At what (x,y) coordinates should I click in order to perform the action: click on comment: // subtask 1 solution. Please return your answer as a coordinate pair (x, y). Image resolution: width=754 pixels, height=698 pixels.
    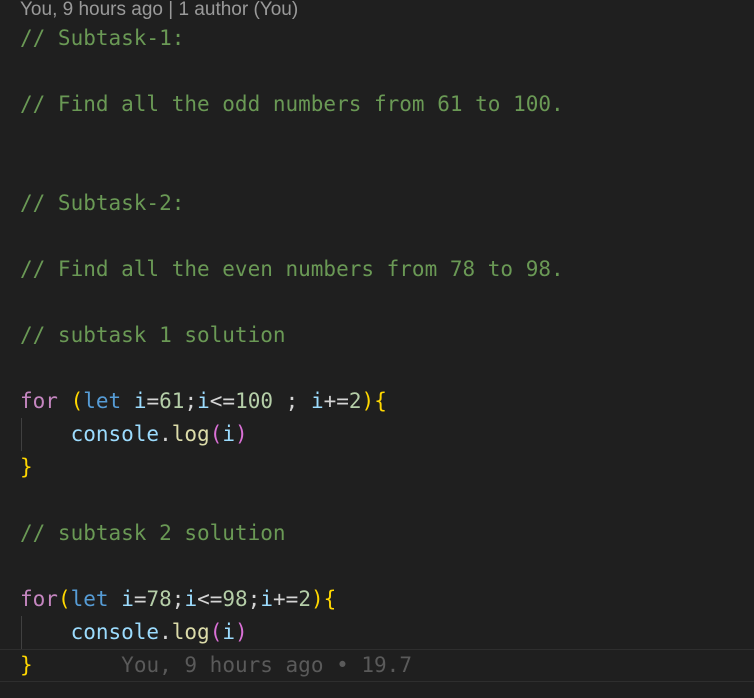
    Looking at the image, I should click on (153, 335).